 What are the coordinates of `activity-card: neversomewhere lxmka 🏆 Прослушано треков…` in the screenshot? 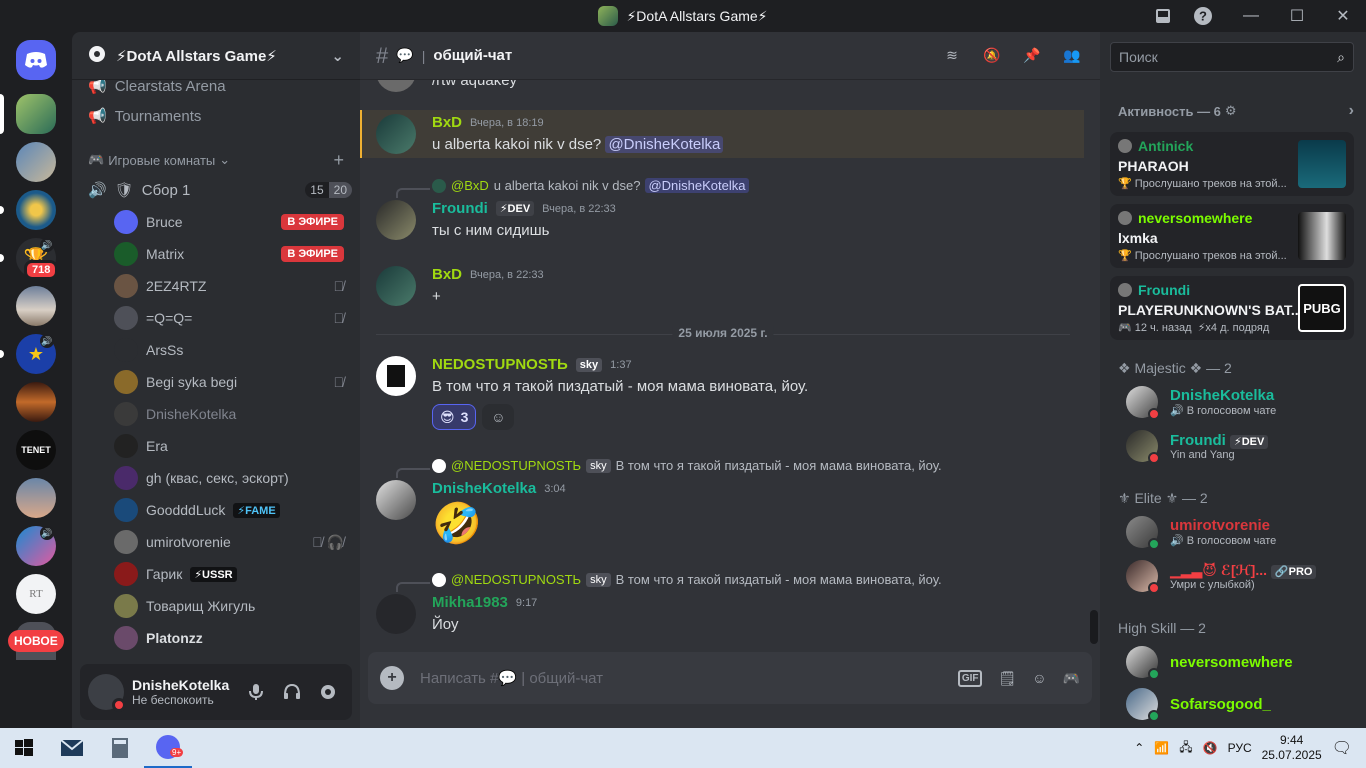 It's located at (1232, 236).